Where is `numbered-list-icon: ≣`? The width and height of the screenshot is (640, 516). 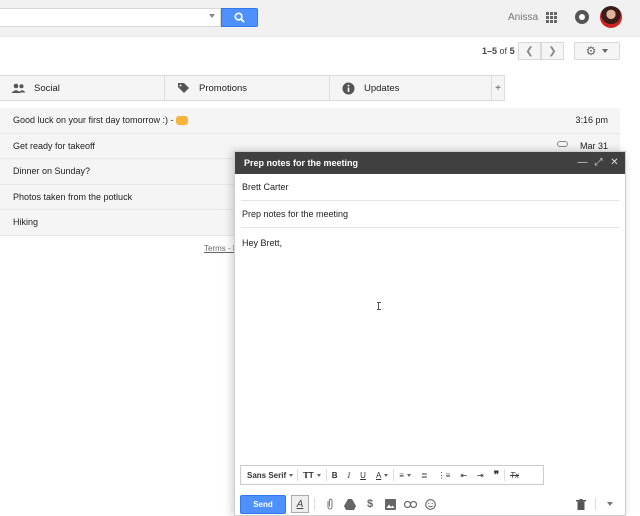
numbered-list-icon: ≣ is located at coordinates (424, 475).